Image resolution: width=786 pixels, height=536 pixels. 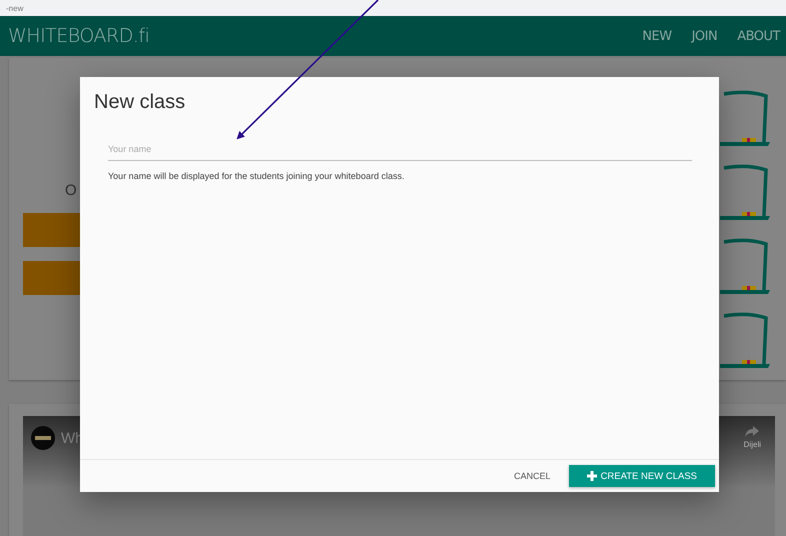 I want to click on plus-icon, so click(x=591, y=476).